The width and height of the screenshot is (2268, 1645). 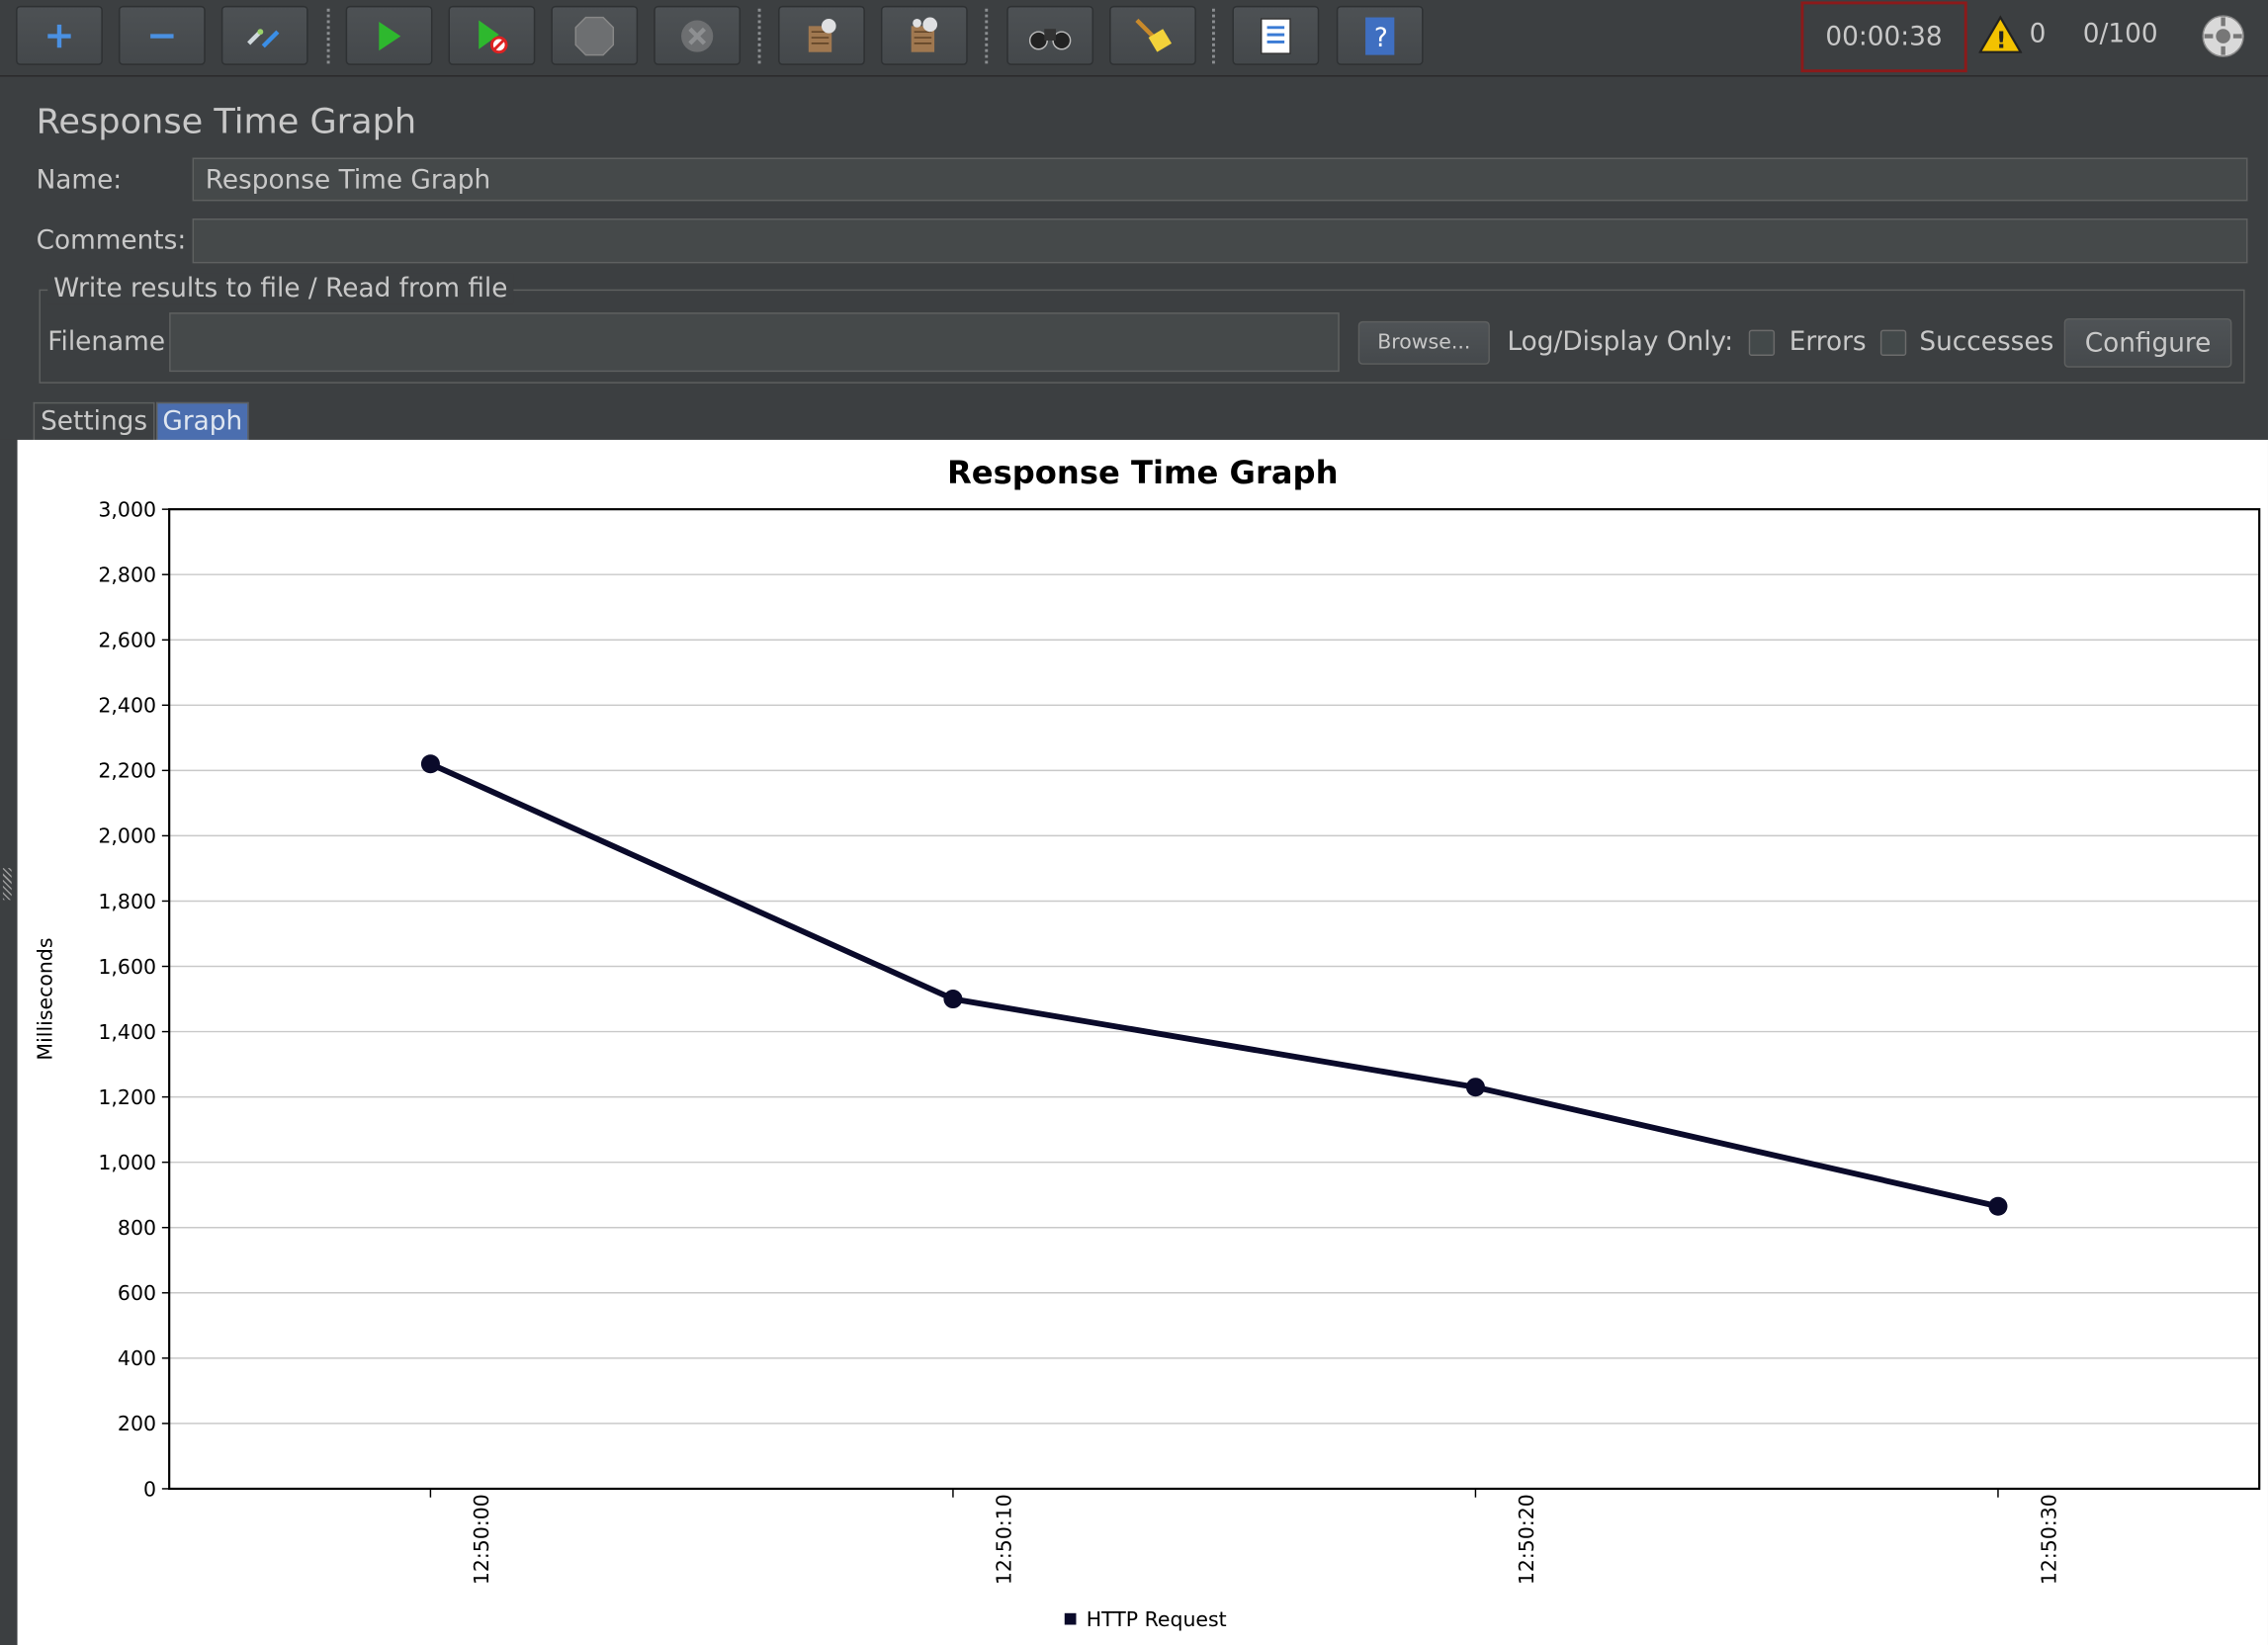 I want to click on file-section-label: Write results to file / Read from file, so click(x=281, y=288).